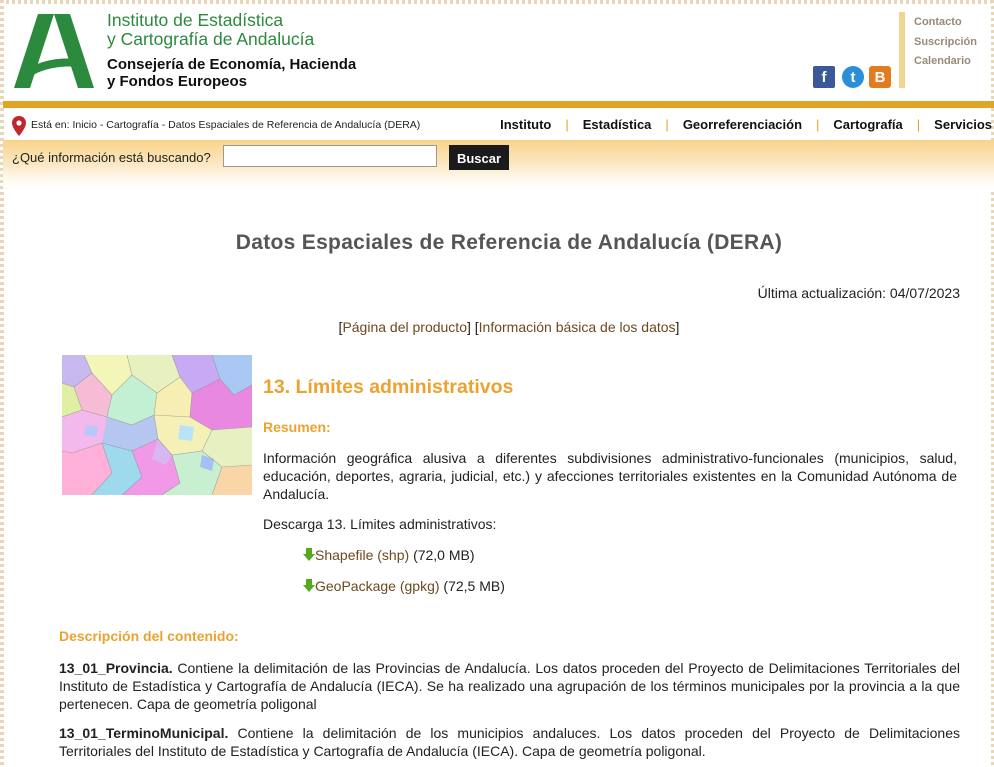 The image size is (994, 767). Describe the element at coordinates (232, 64) in the screenshot. I see `consejeria-name-line1: Consejería de Economía, Hacienda` at that location.